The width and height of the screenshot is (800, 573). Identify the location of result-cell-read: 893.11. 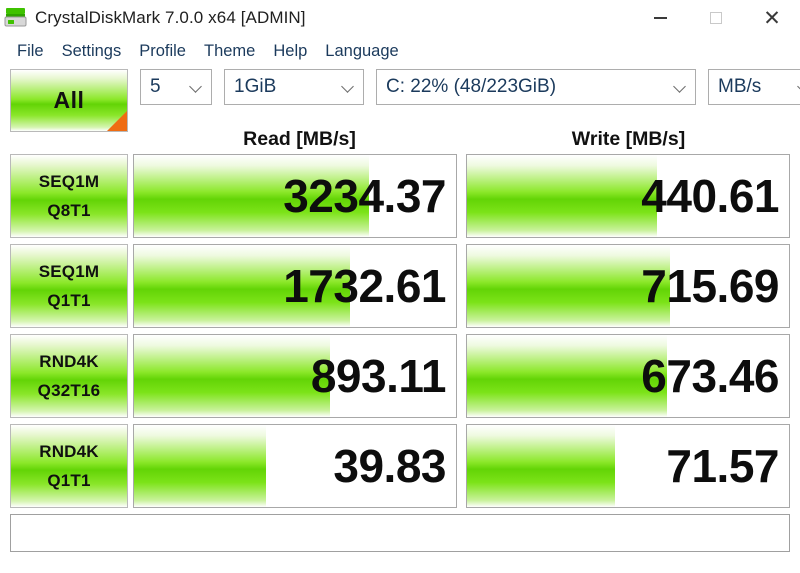
(295, 376).